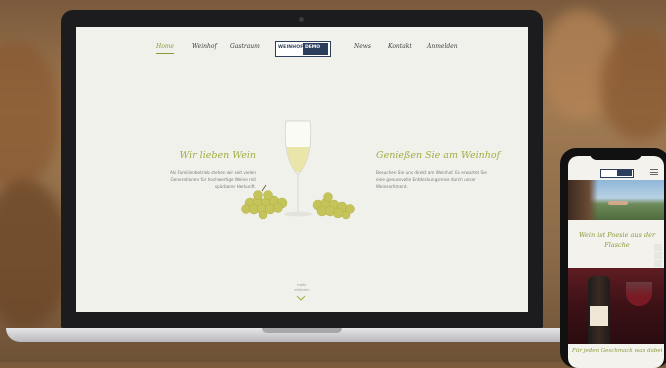 This screenshot has width=666, height=368. Describe the element at coordinates (616, 155) in the screenshot. I see `phone-notch` at that location.